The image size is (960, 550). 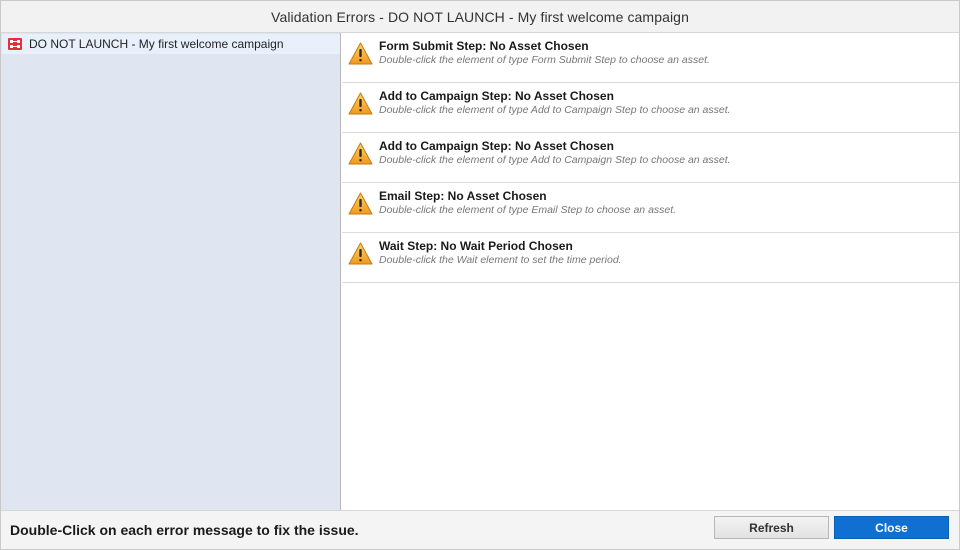 I want to click on campaign-icon, so click(x=15, y=44).